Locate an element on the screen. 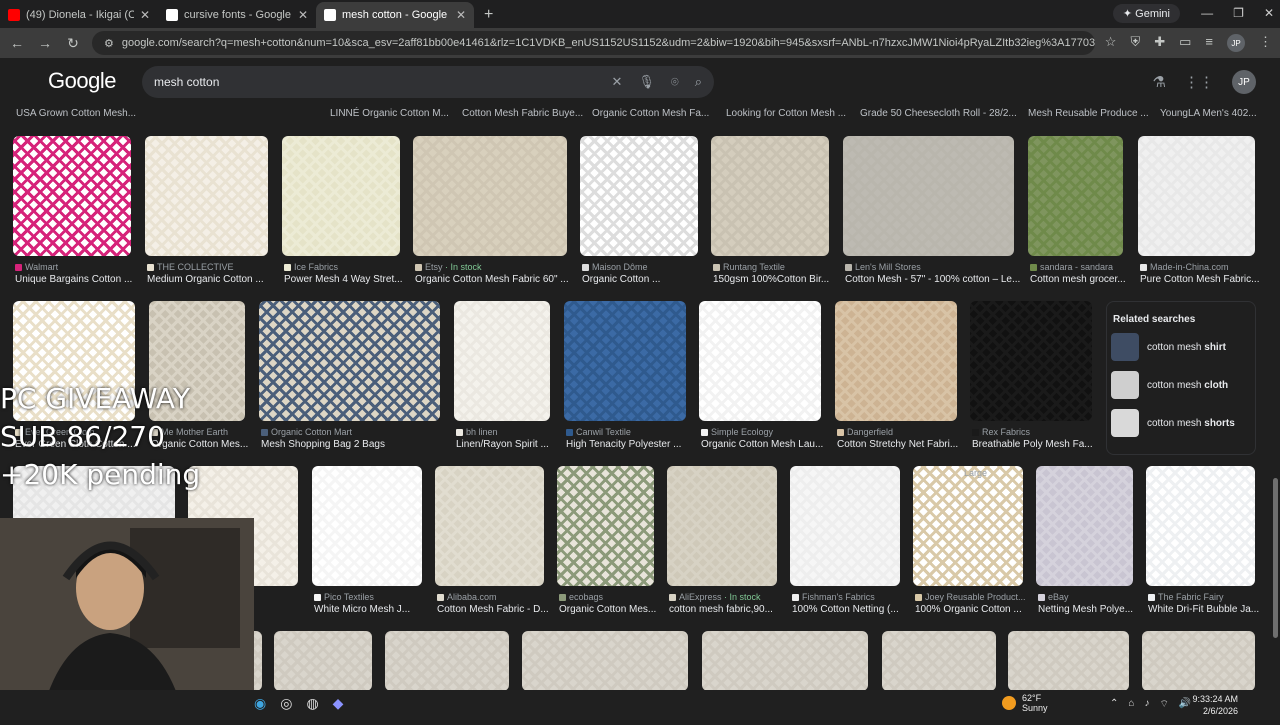  forward-icon: → is located at coordinates (45, 43).